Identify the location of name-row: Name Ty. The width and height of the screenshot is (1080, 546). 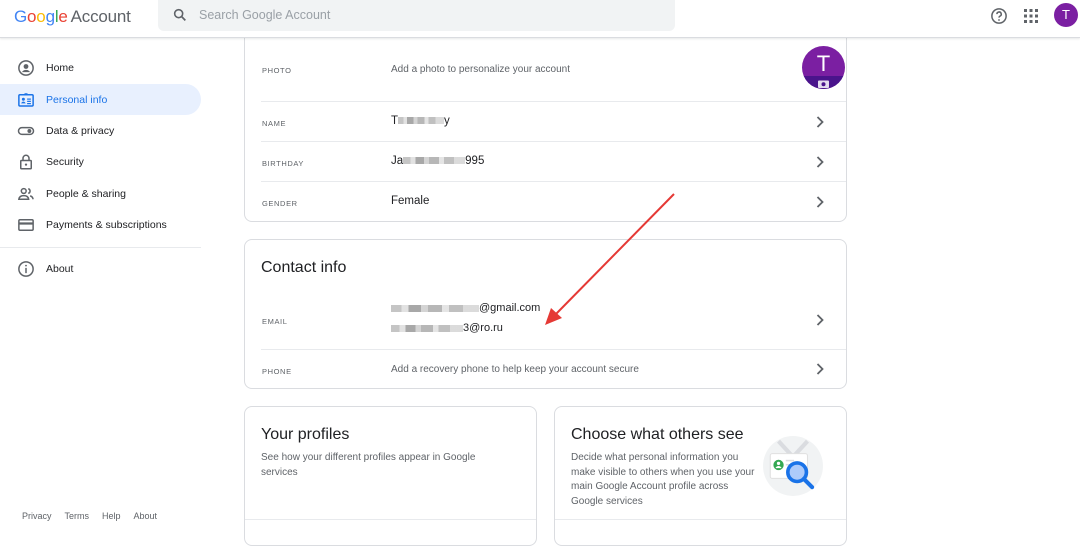
(553, 122).